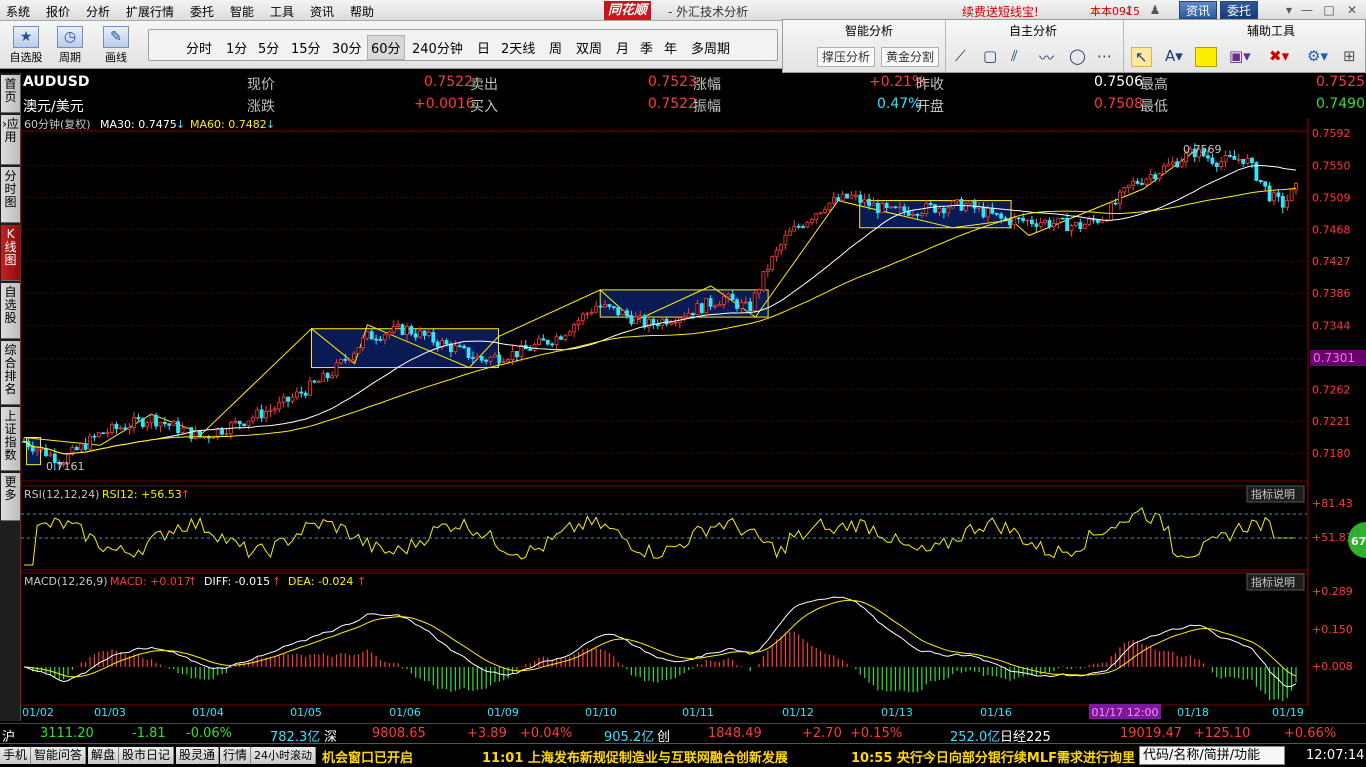  I want to click on index-sz-value: 9808.65, so click(399, 733).